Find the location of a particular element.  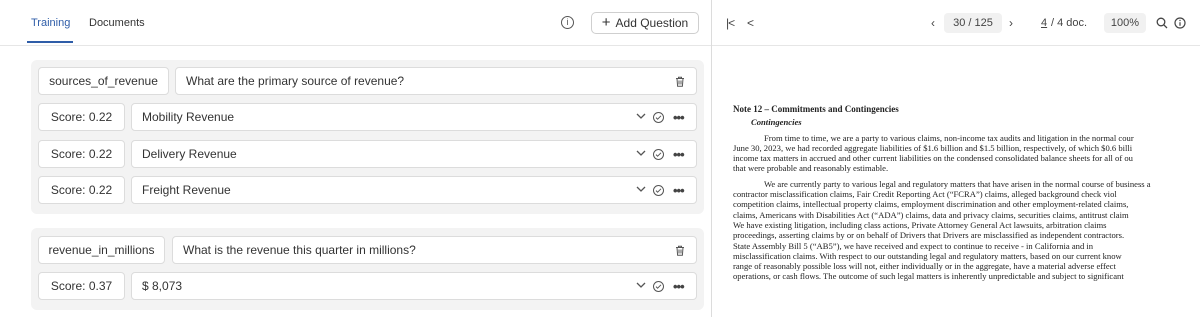

doc-total: / 4 doc. is located at coordinates (1069, 23).